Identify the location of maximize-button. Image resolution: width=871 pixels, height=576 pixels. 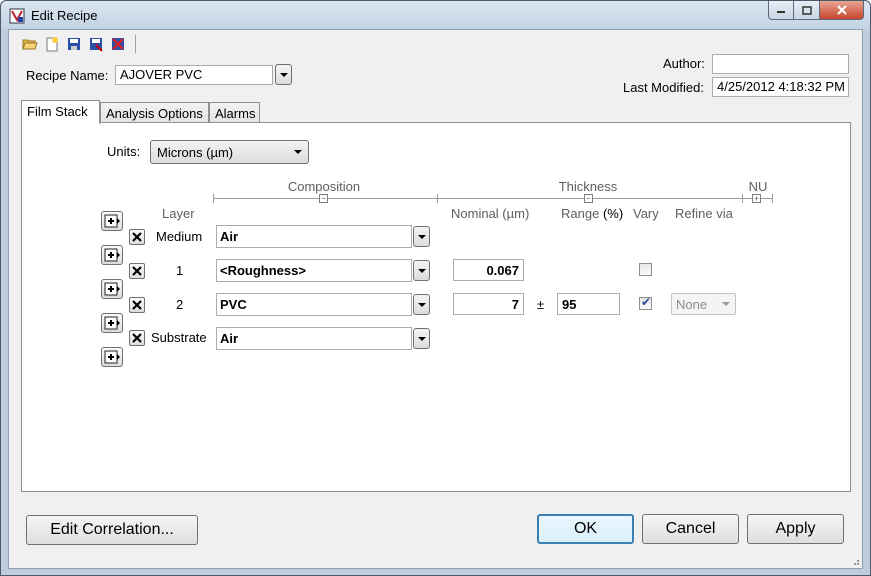
(807, 10).